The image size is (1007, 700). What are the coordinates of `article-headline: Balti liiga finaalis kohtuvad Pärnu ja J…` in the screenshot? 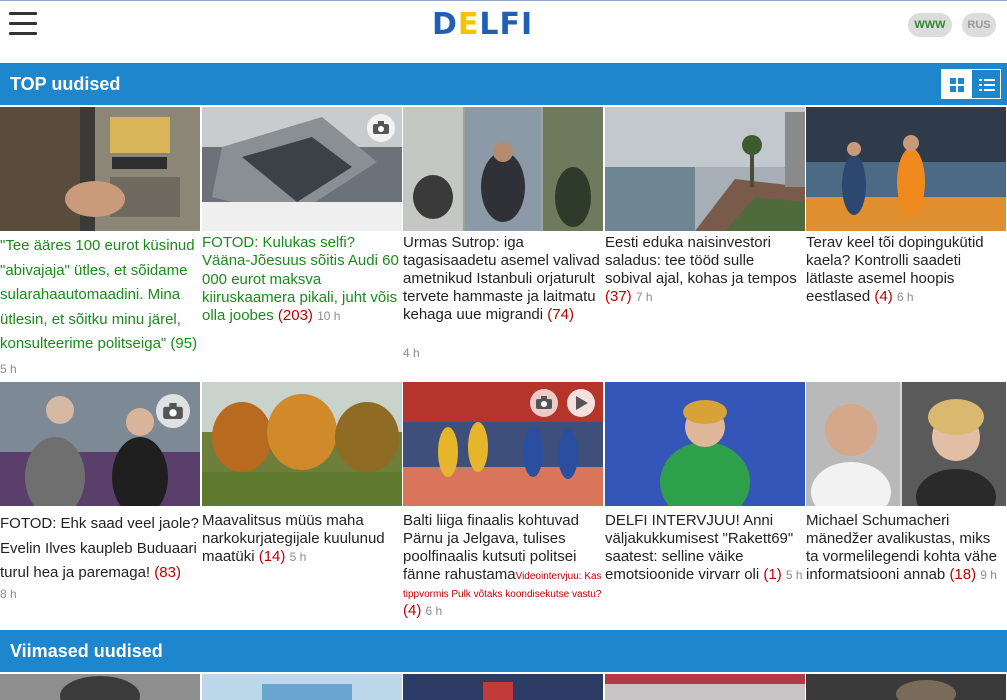 It's located at (503, 566).